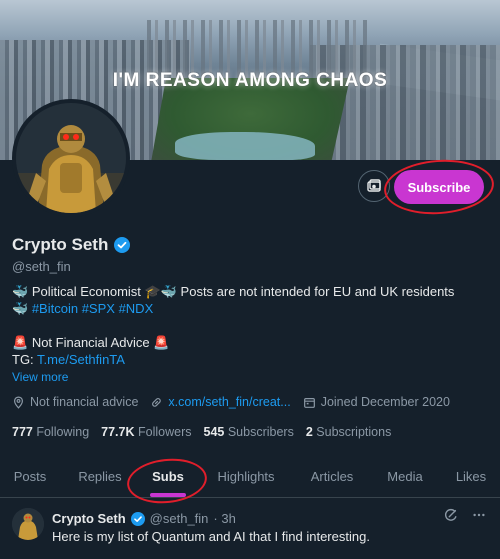 The height and width of the screenshot is (559, 500). Describe the element at coordinates (86, 291) in the screenshot. I see `bio-title: Political Economist` at that location.